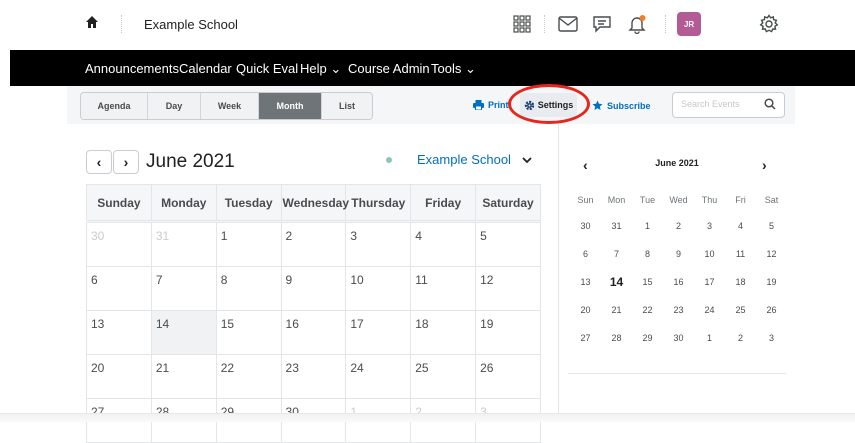  What do you see at coordinates (647, 310) in the screenshot?
I see `mini-day: 22` at bounding box center [647, 310].